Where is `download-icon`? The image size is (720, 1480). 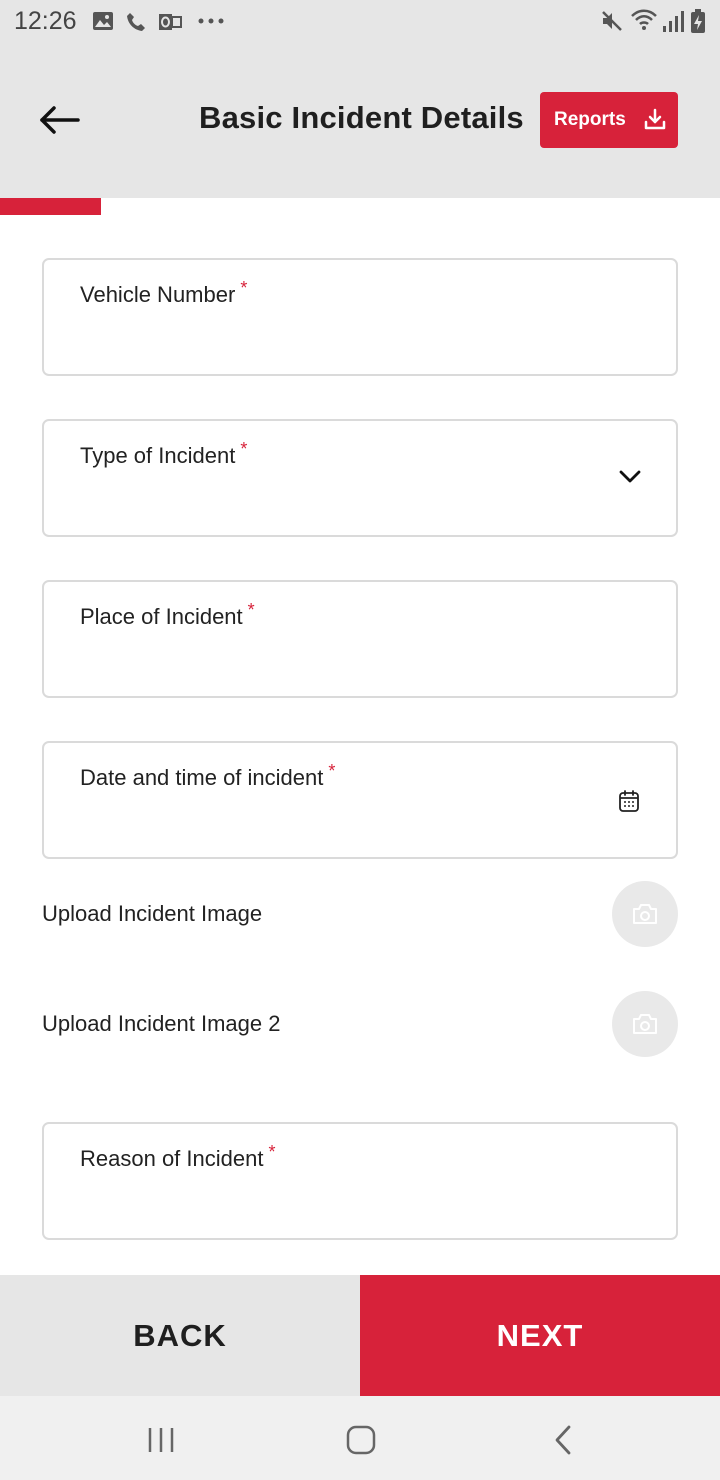
download-icon is located at coordinates (655, 119).